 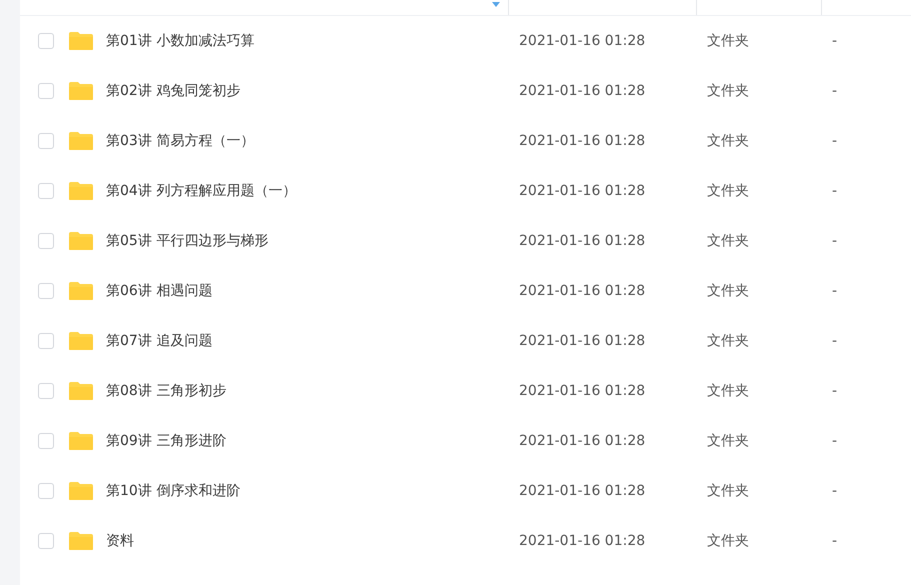 I want to click on folder-name-link: 资料, so click(x=120, y=541).